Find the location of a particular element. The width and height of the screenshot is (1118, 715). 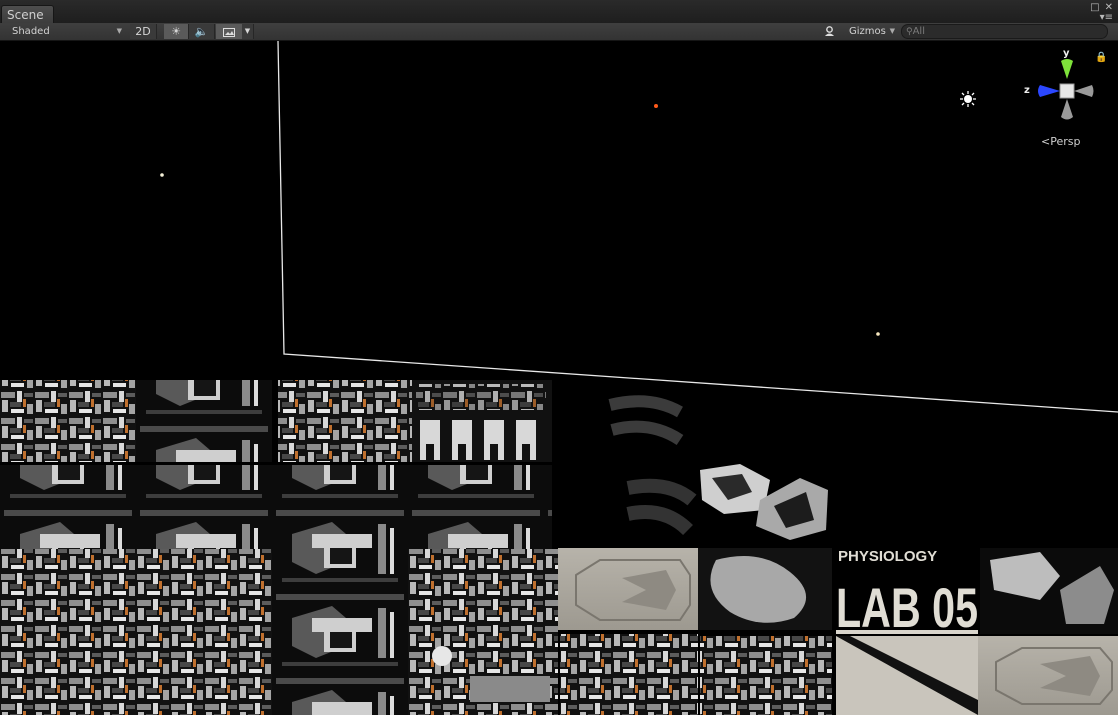

search-placeholder: All is located at coordinates (918, 31).